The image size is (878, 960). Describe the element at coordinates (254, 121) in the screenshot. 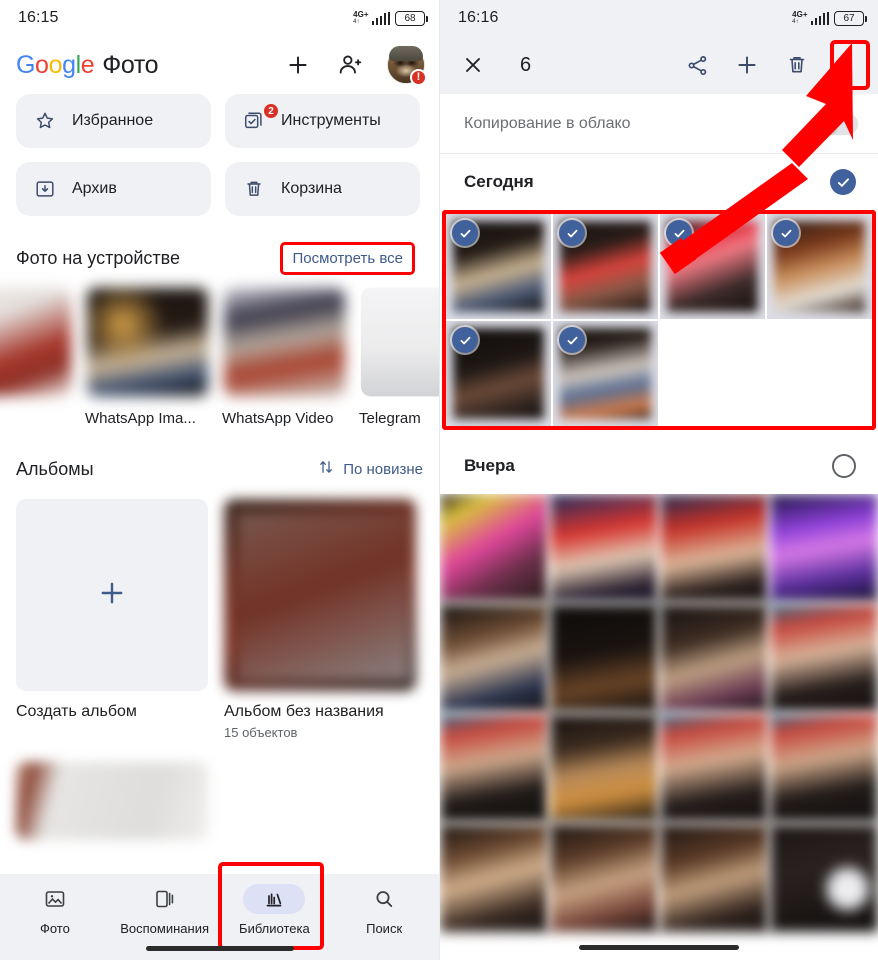

I see `tools-icon` at that location.